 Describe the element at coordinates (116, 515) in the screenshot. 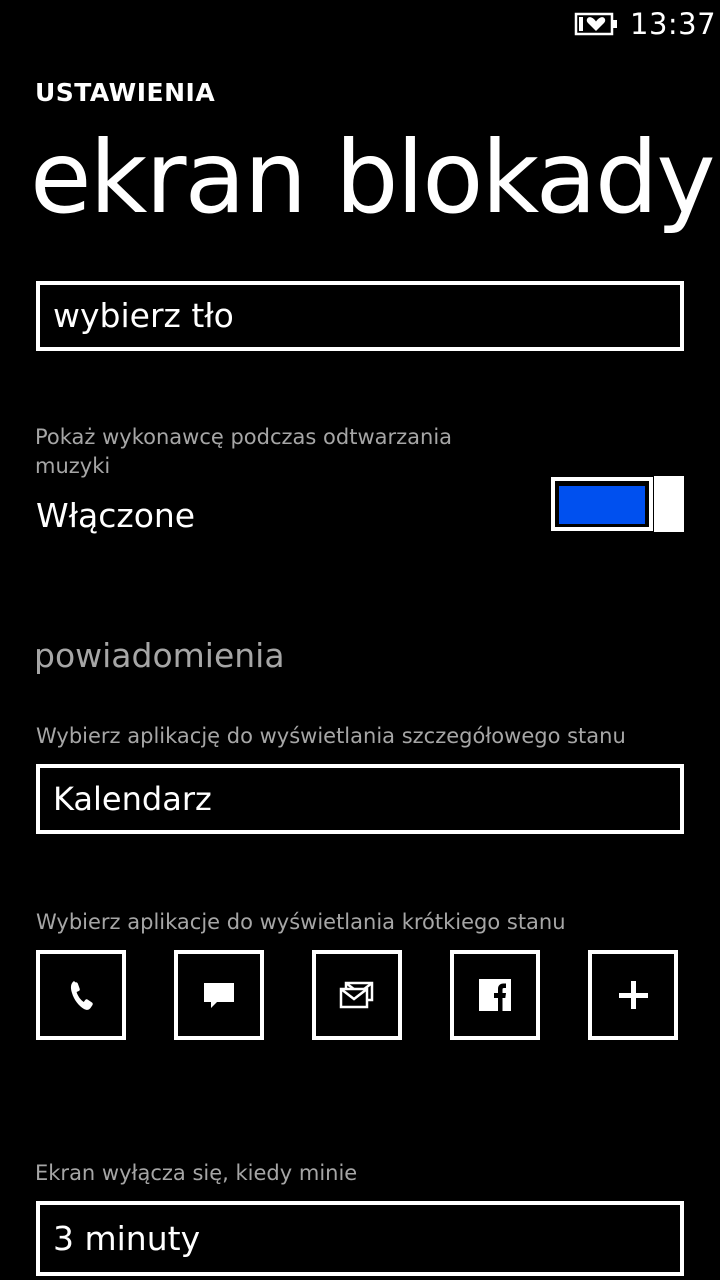

I see `show-artist-toggle-value: Włączone` at that location.